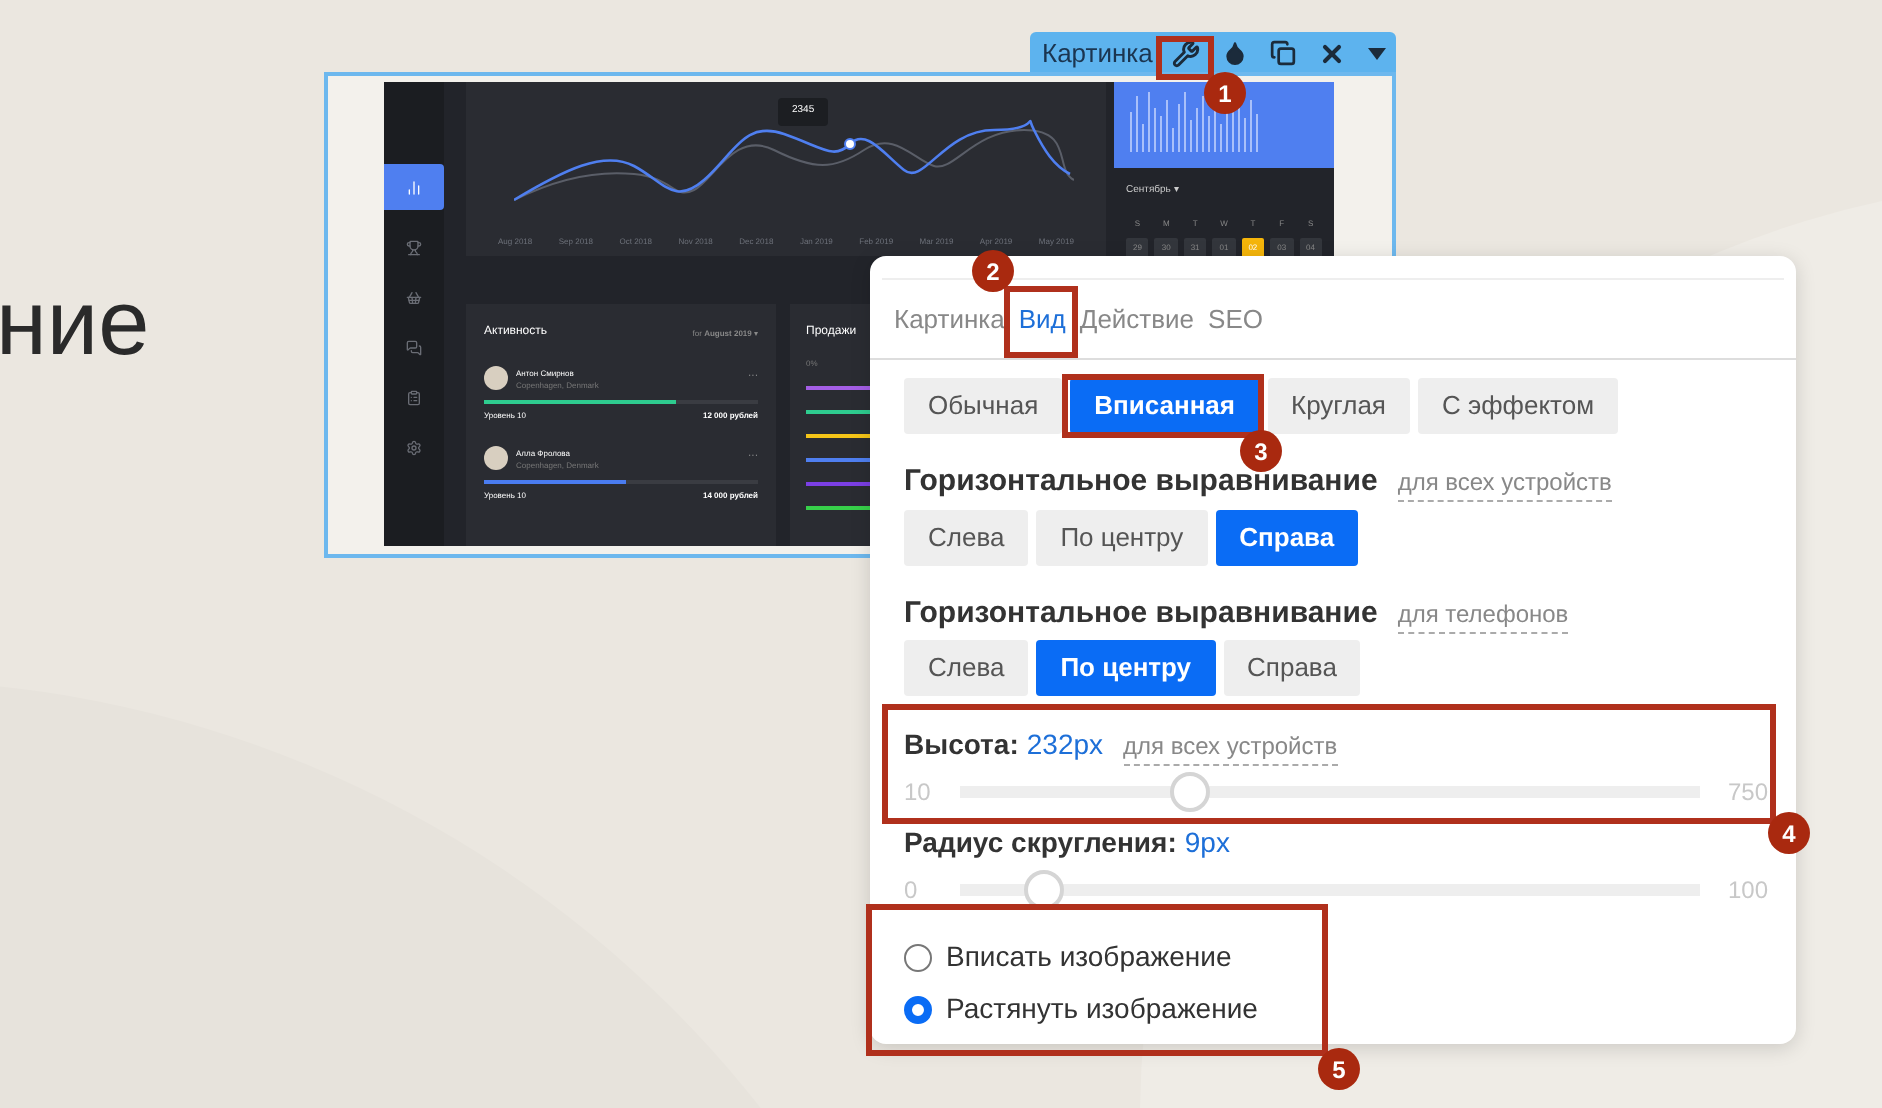  I want to click on panel-tab: SEO, so click(1236, 318).